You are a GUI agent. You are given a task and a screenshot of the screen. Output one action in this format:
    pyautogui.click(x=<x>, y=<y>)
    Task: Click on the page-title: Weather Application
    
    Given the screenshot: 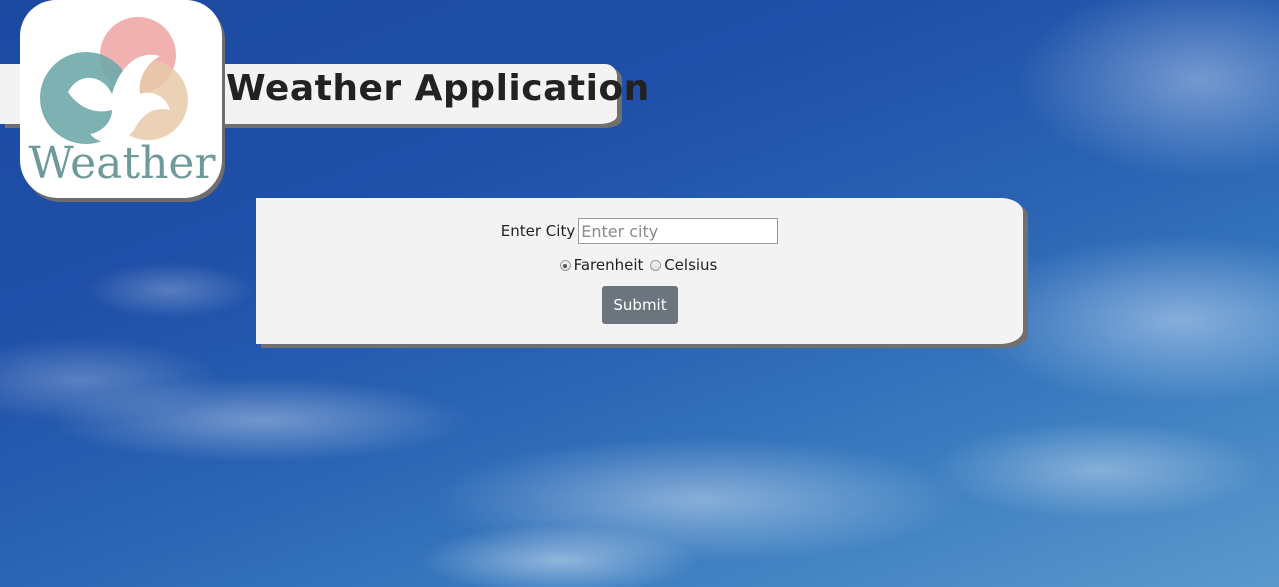 What is the action you would take?
    pyautogui.click(x=438, y=88)
    